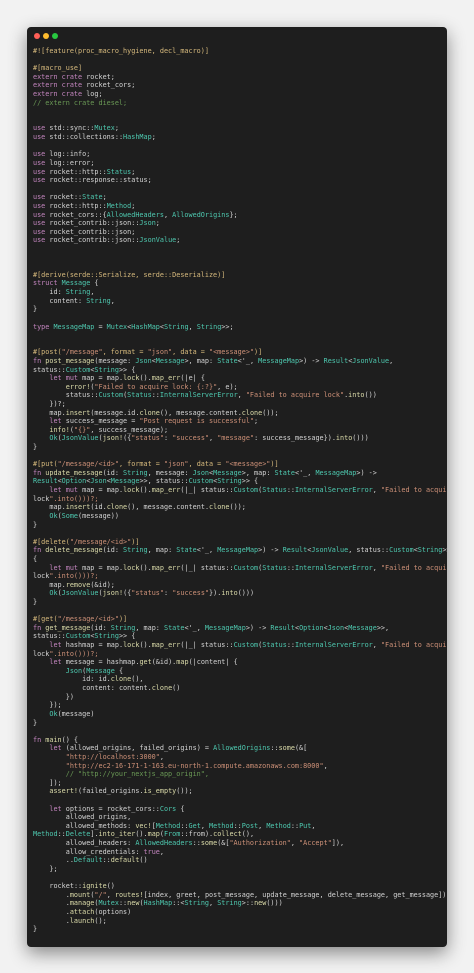 The width and height of the screenshot is (474, 973). I want to click on code-line: "http://localhost:3000",, so click(114, 756).